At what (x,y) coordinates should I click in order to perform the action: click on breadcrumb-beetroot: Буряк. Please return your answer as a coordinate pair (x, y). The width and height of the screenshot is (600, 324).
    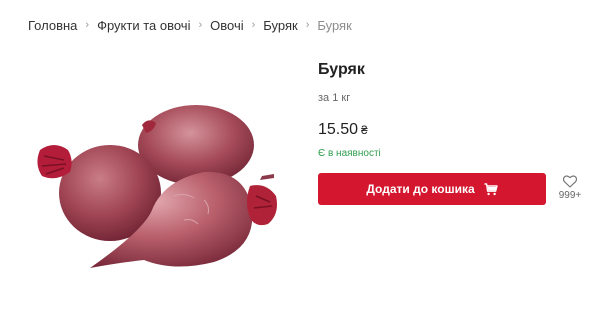
    Looking at the image, I should click on (280, 25).